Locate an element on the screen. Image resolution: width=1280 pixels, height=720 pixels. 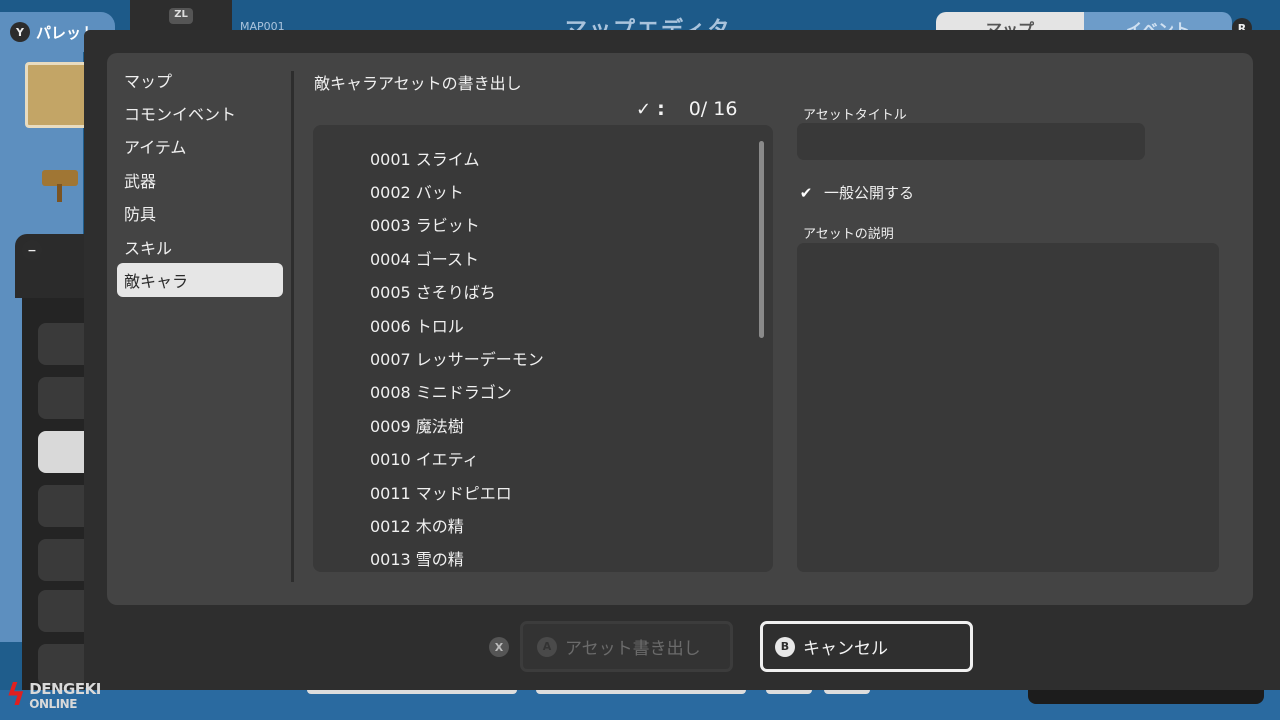
enemy-list-item: 0001 スライム is located at coordinates (425, 157).